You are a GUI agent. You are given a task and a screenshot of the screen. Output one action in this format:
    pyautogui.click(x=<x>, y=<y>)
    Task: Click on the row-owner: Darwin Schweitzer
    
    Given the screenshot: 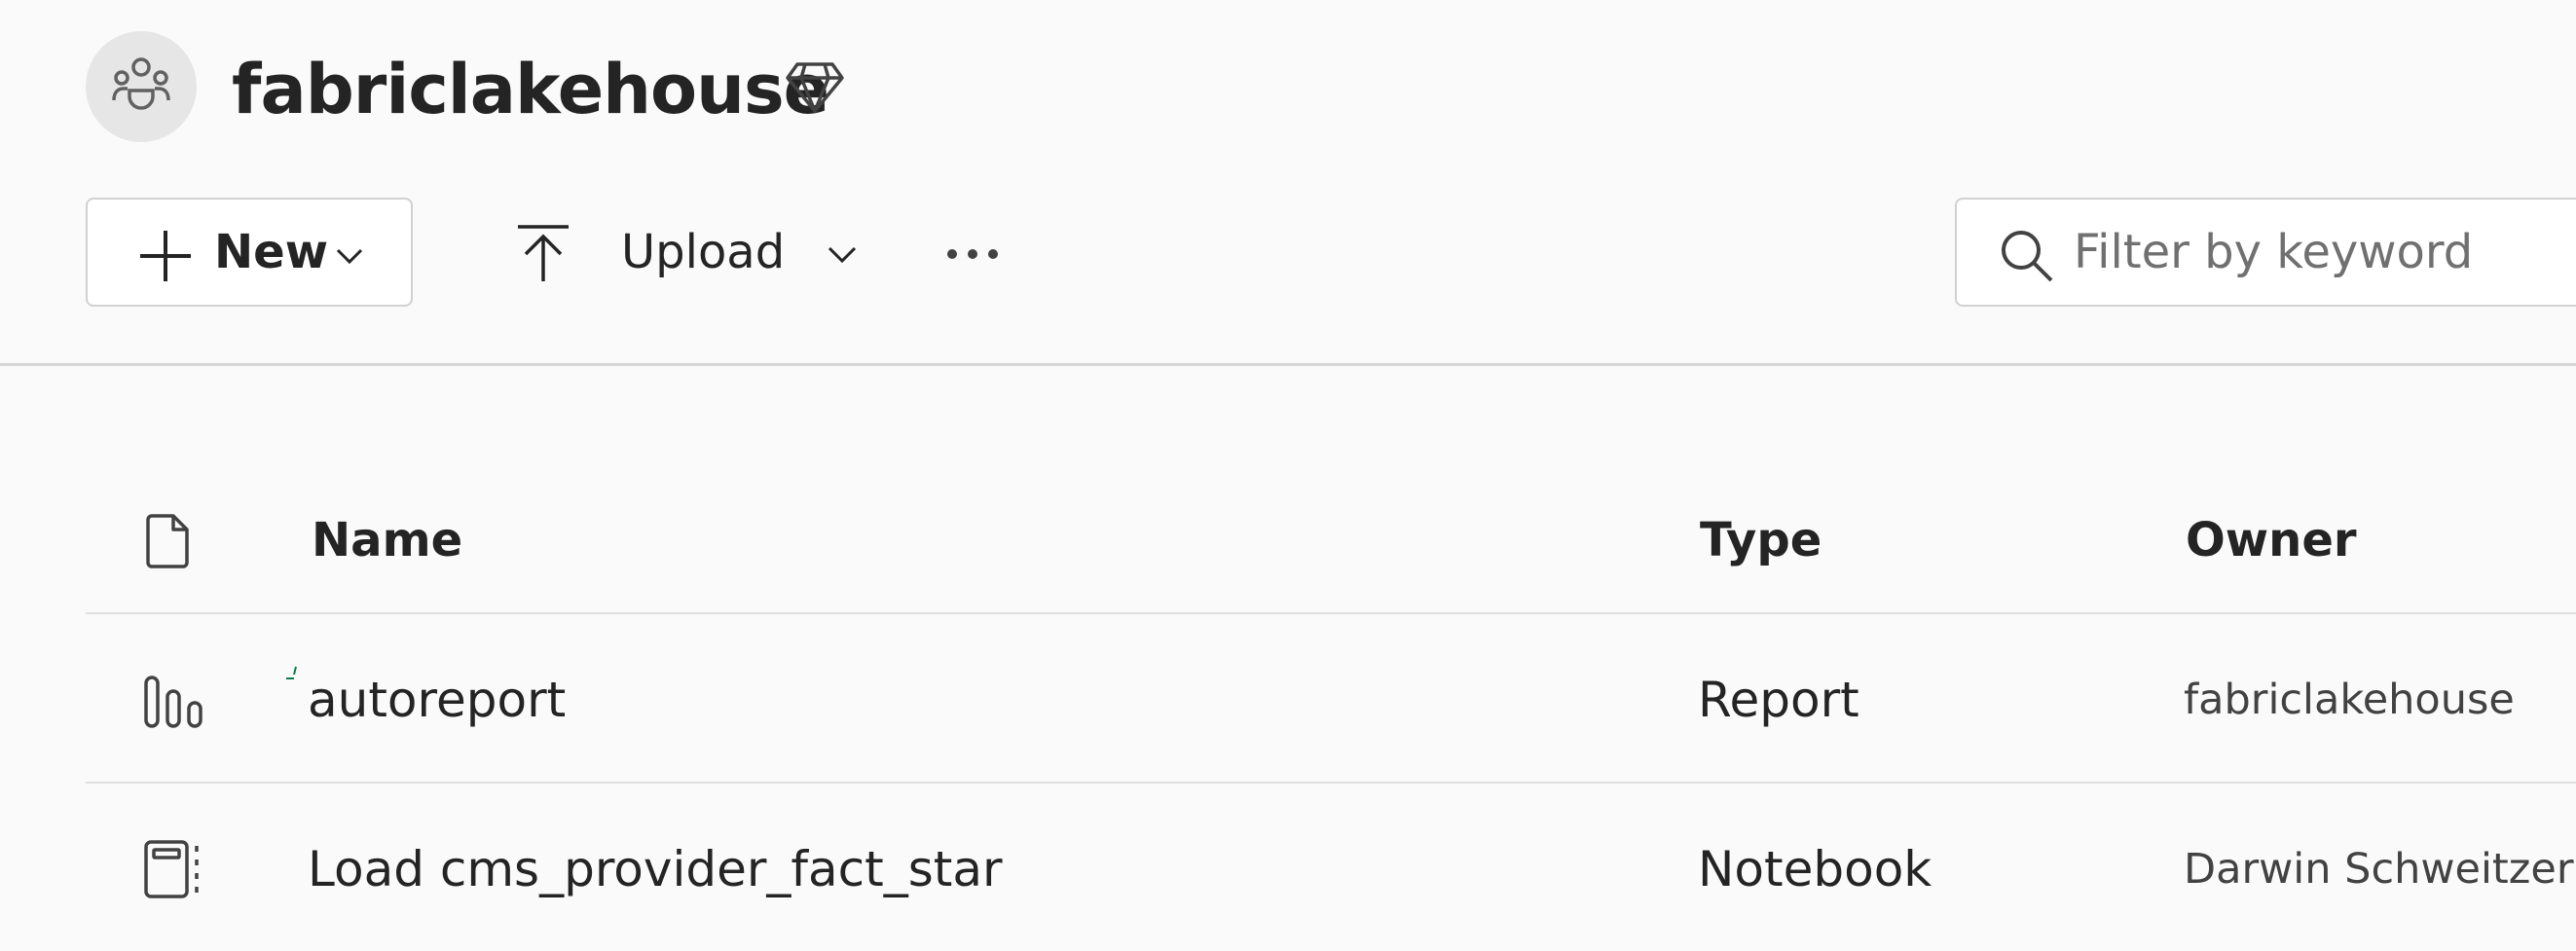 What is the action you would take?
    pyautogui.click(x=2379, y=869)
    